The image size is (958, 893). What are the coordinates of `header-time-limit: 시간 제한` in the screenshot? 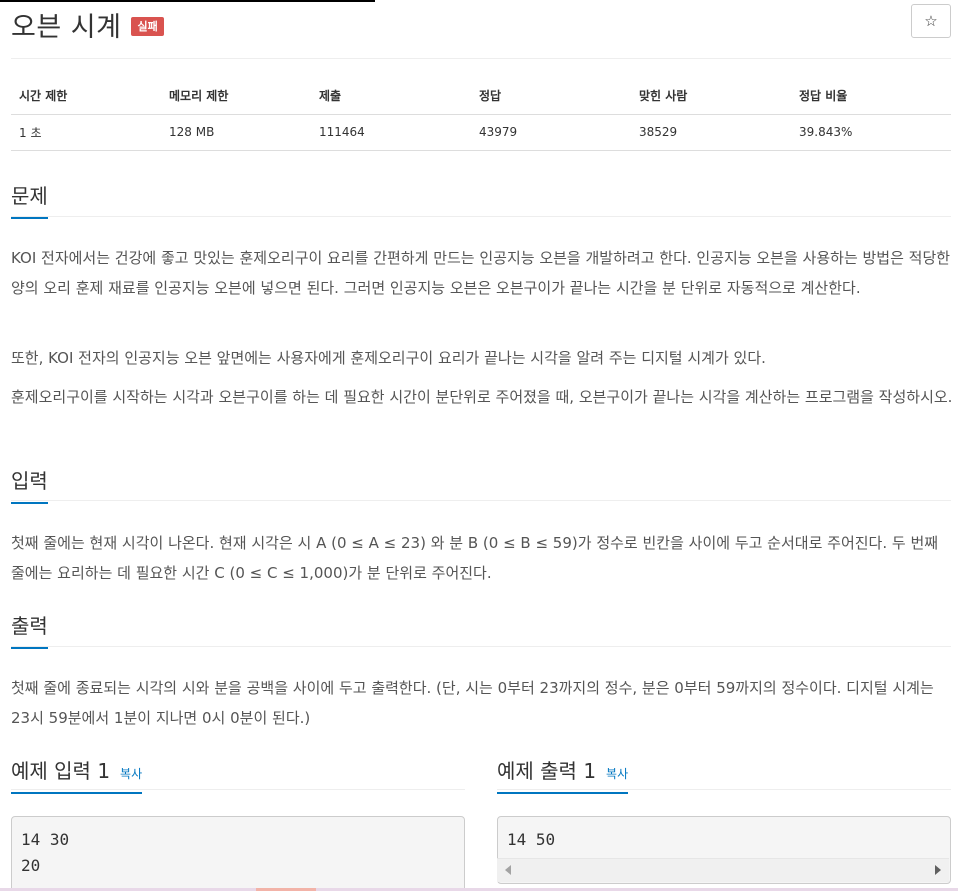 It's located at (86, 96).